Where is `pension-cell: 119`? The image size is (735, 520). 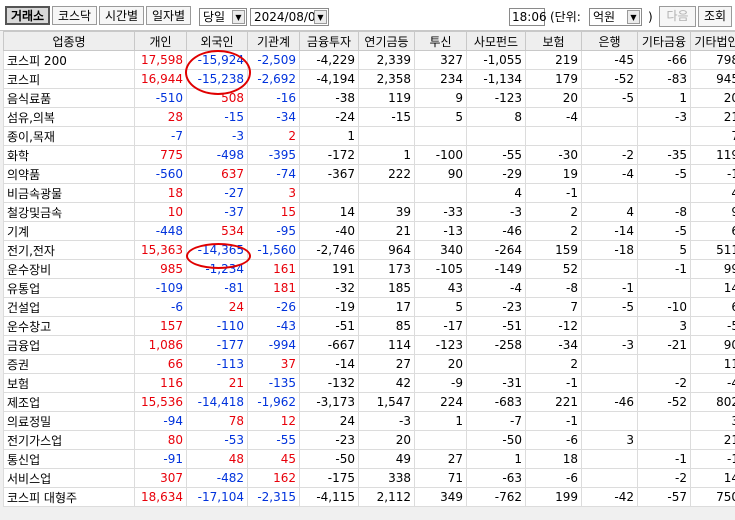
pension-cell: 119 is located at coordinates (386, 98).